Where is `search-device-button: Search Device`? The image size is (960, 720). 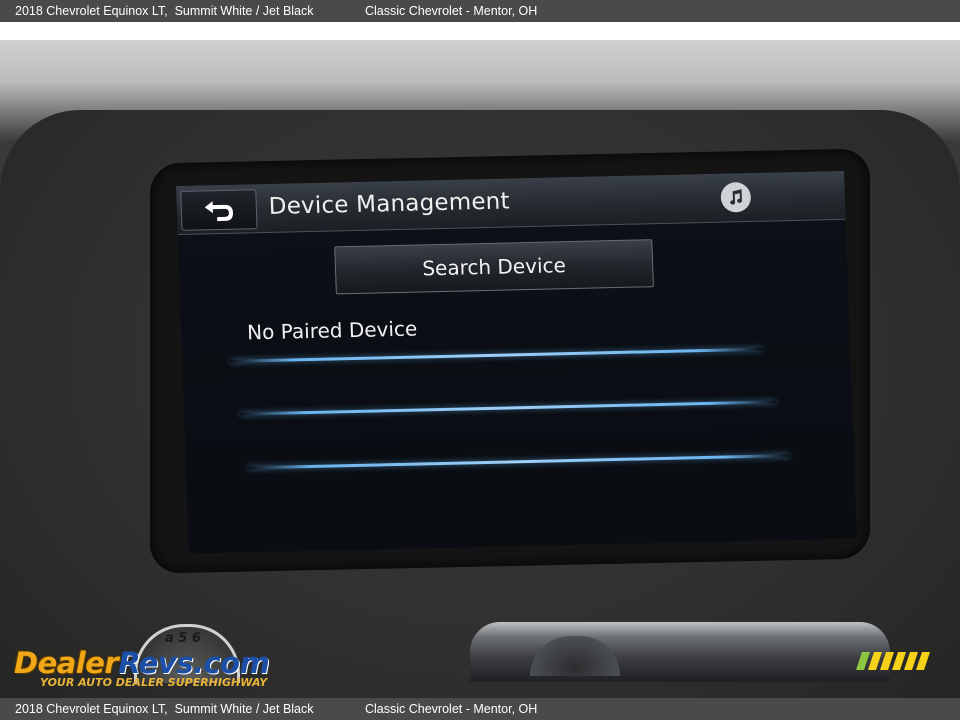 search-device-button: Search Device is located at coordinates (494, 267).